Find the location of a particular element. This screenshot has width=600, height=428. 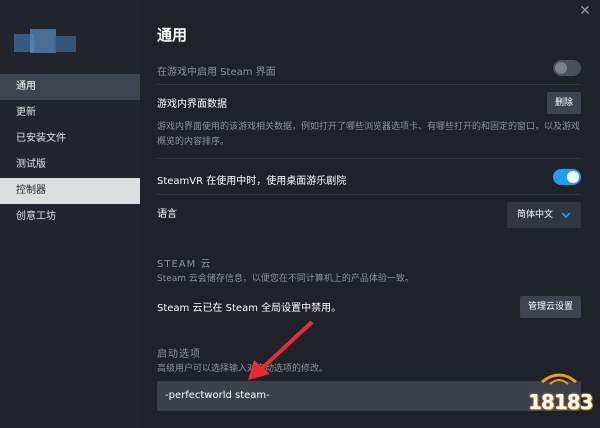

page-title: 通用 is located at coordinates (172, 35).